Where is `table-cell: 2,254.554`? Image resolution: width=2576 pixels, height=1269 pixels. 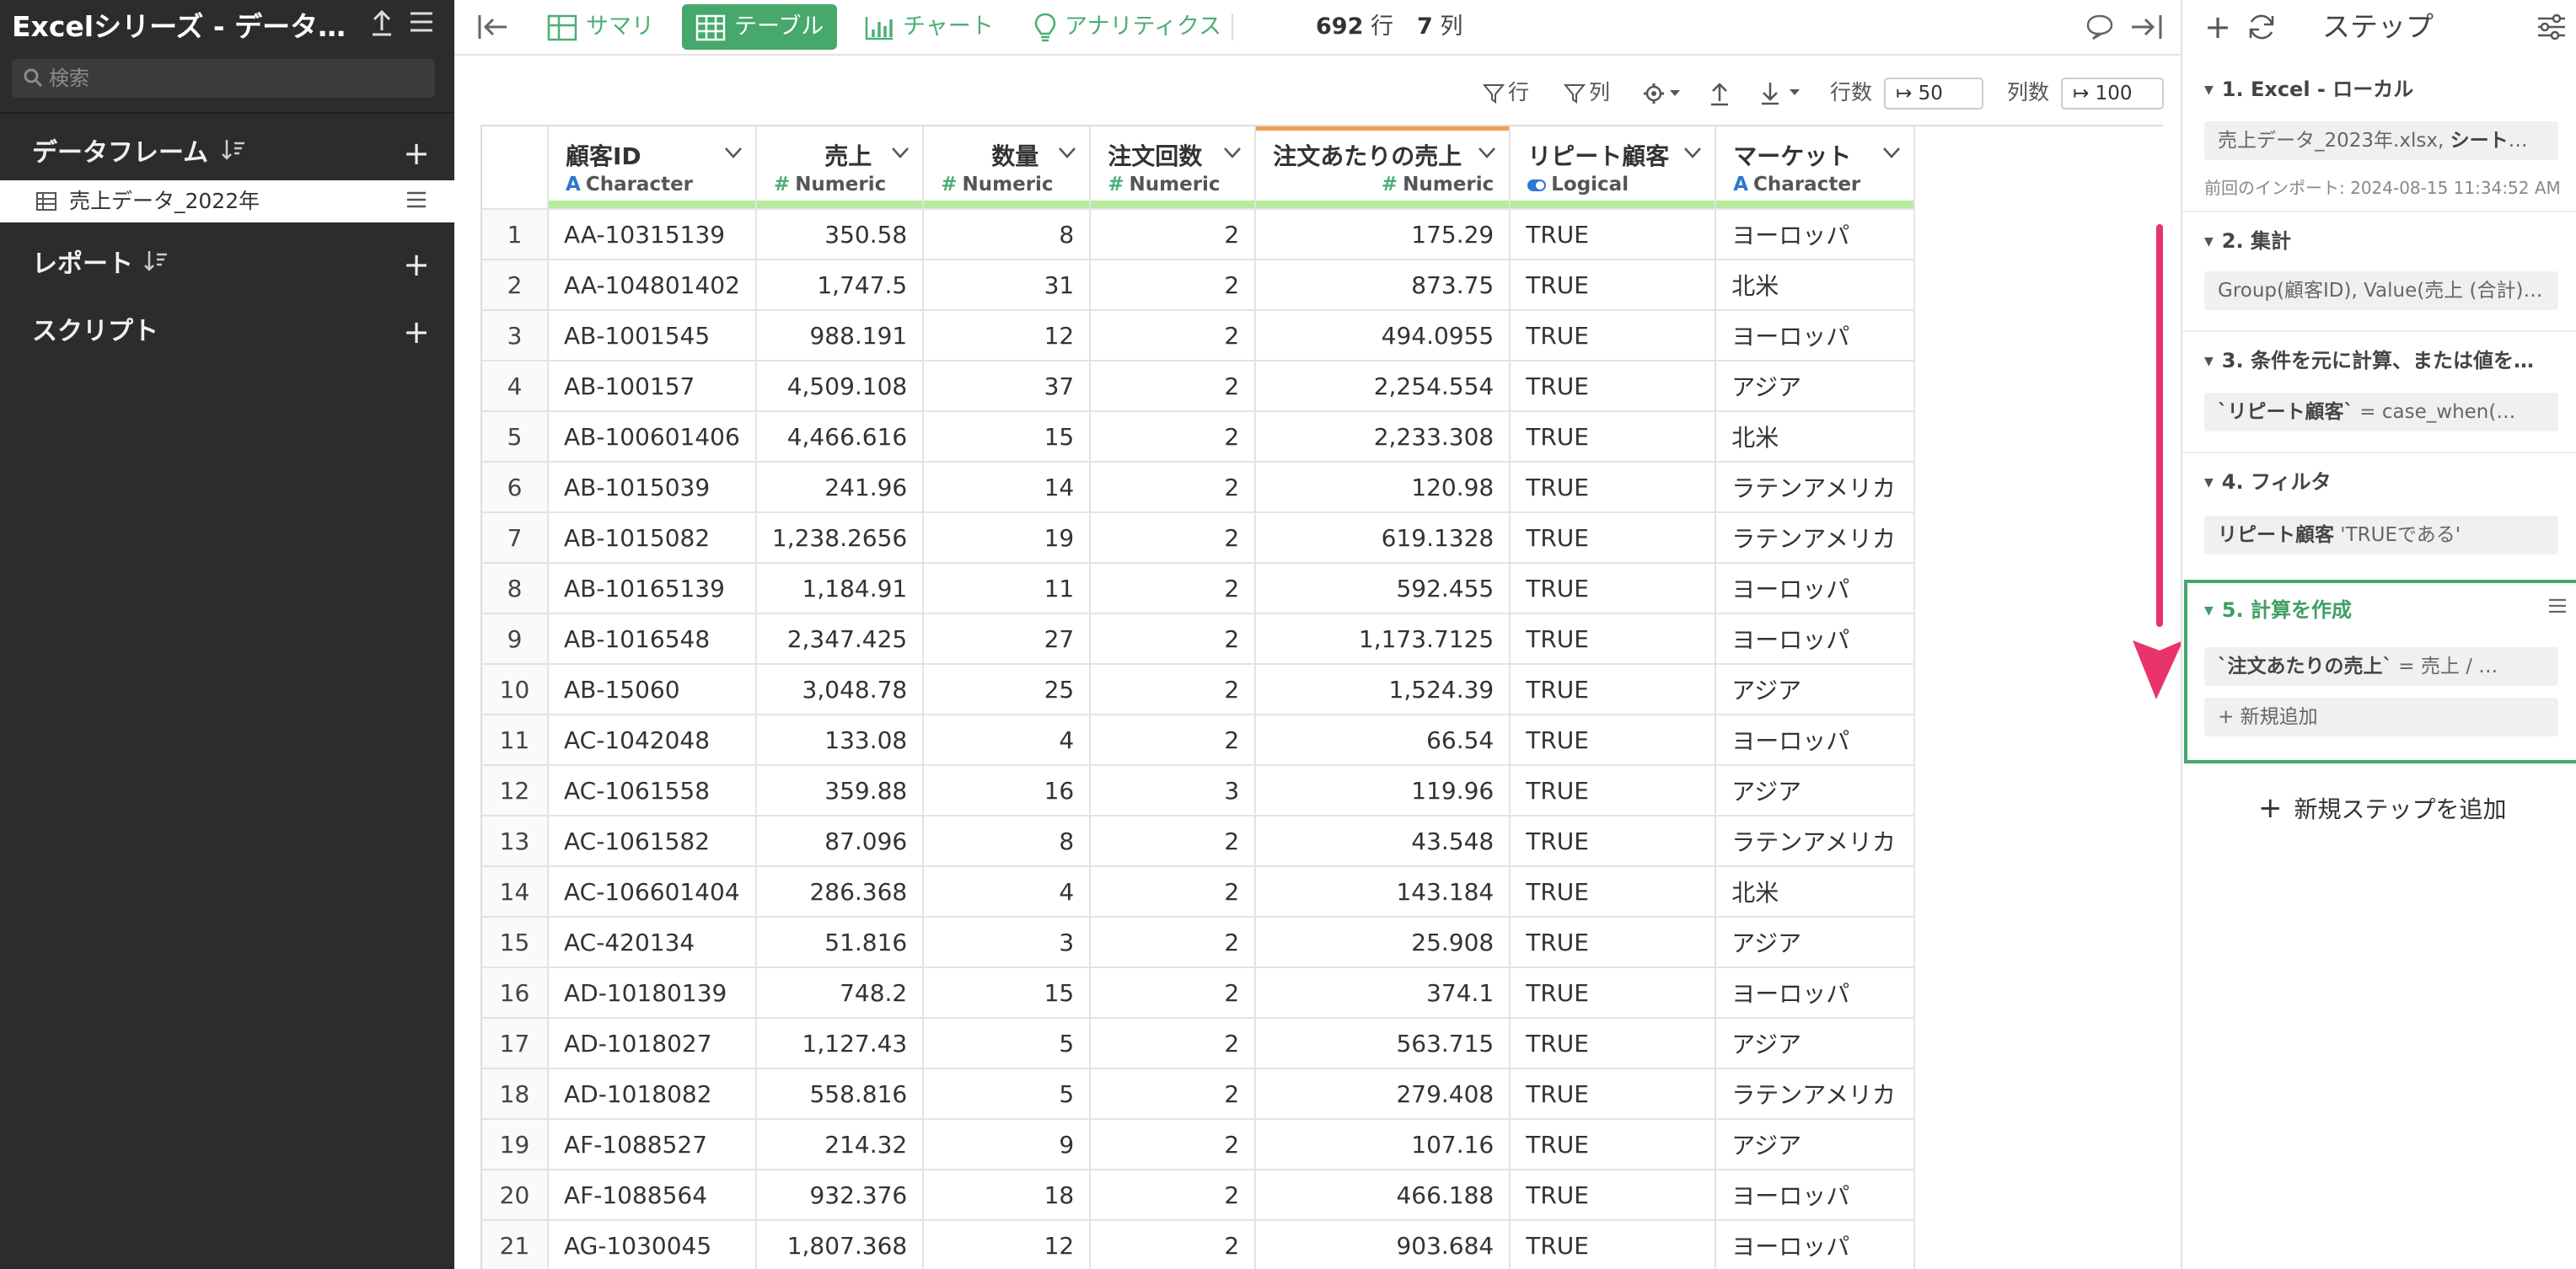 table-cell: 2,254.554 is located at coordinates (1383, 386).